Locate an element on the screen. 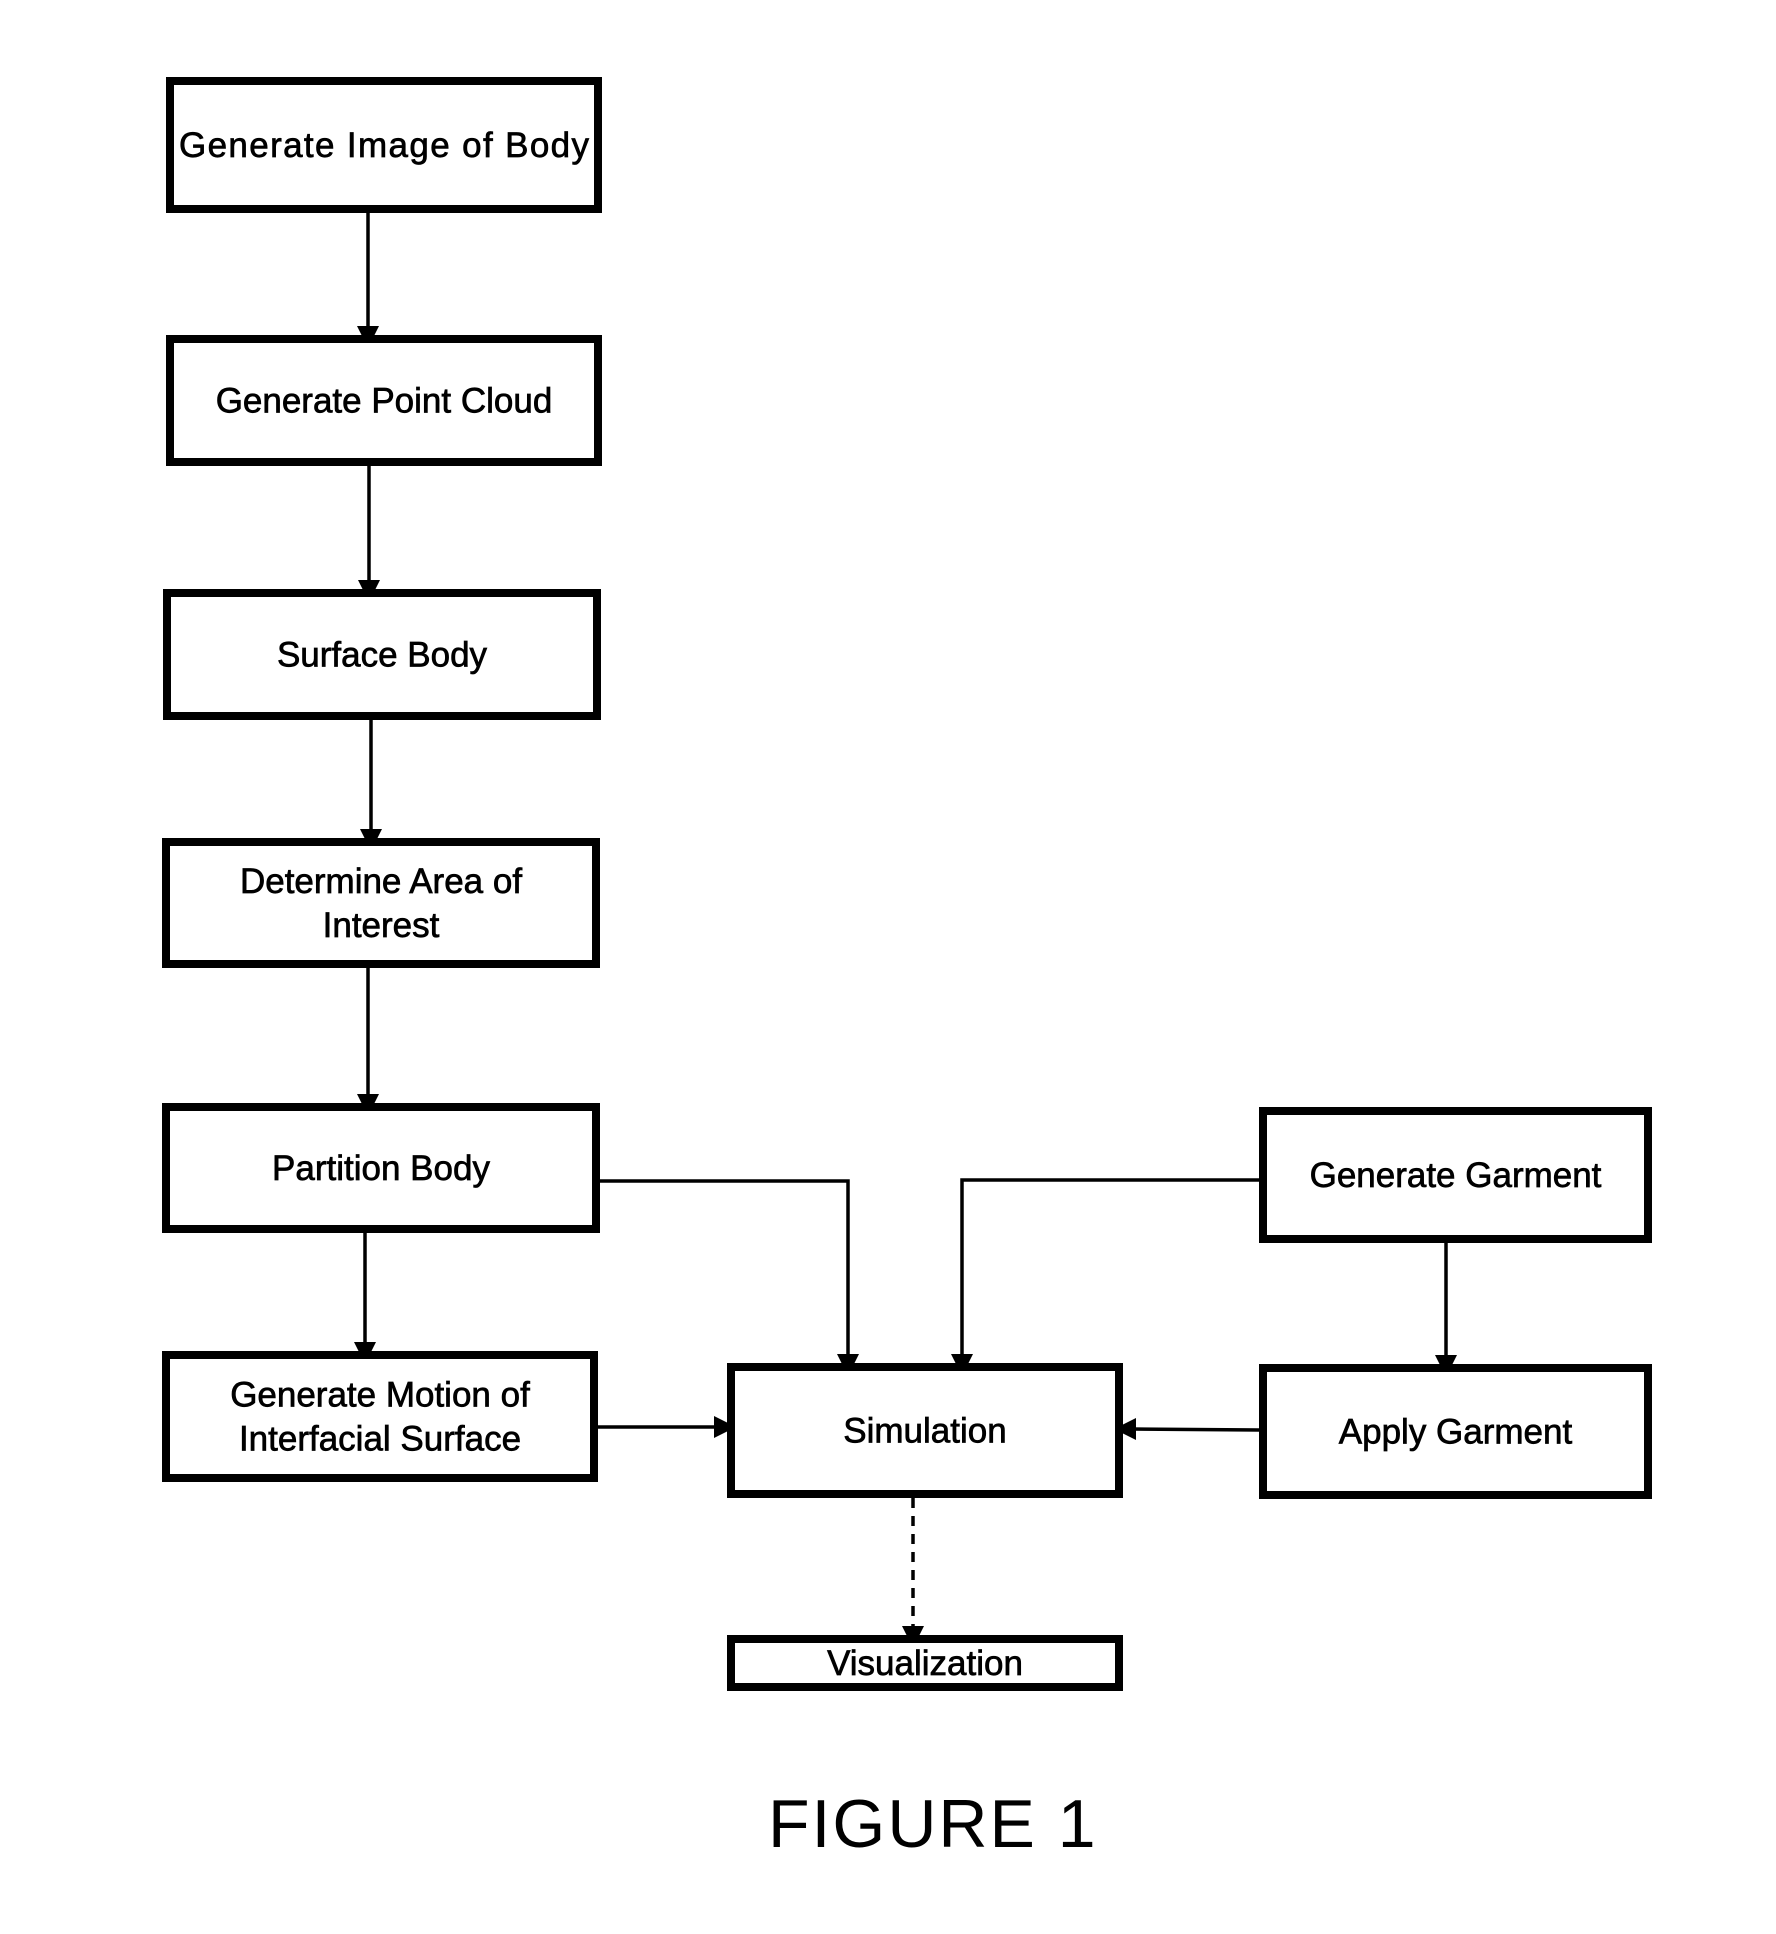 The image size is (1776, 1934). node-simulation: Simulation is located at coordinates (925, 1430).